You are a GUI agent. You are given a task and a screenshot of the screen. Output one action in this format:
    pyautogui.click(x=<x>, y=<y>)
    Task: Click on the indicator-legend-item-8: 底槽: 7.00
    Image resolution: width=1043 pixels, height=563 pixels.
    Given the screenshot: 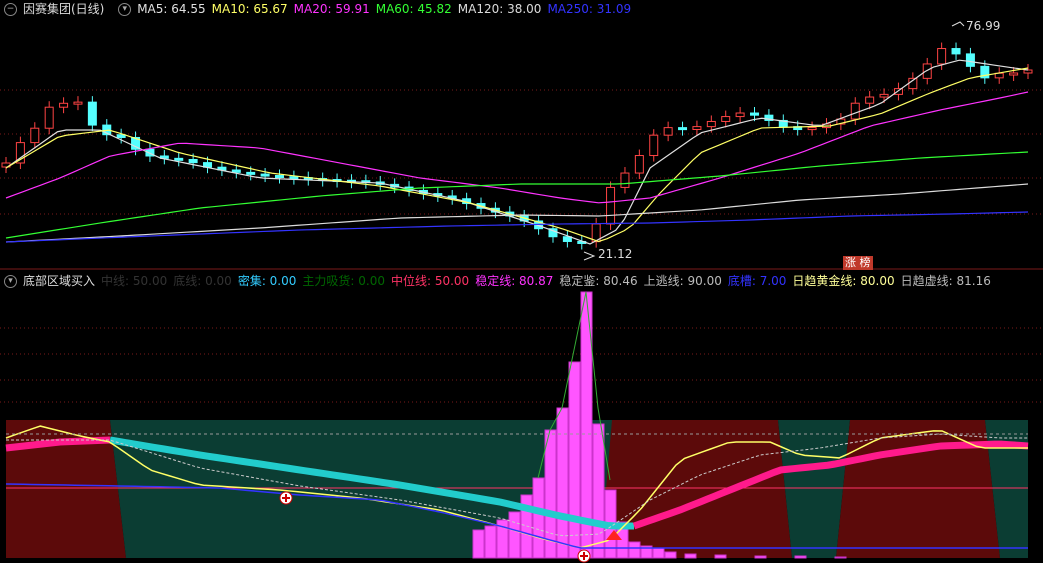 What is the action you would take?
    pyautogui.click(x=757, y=281)
    